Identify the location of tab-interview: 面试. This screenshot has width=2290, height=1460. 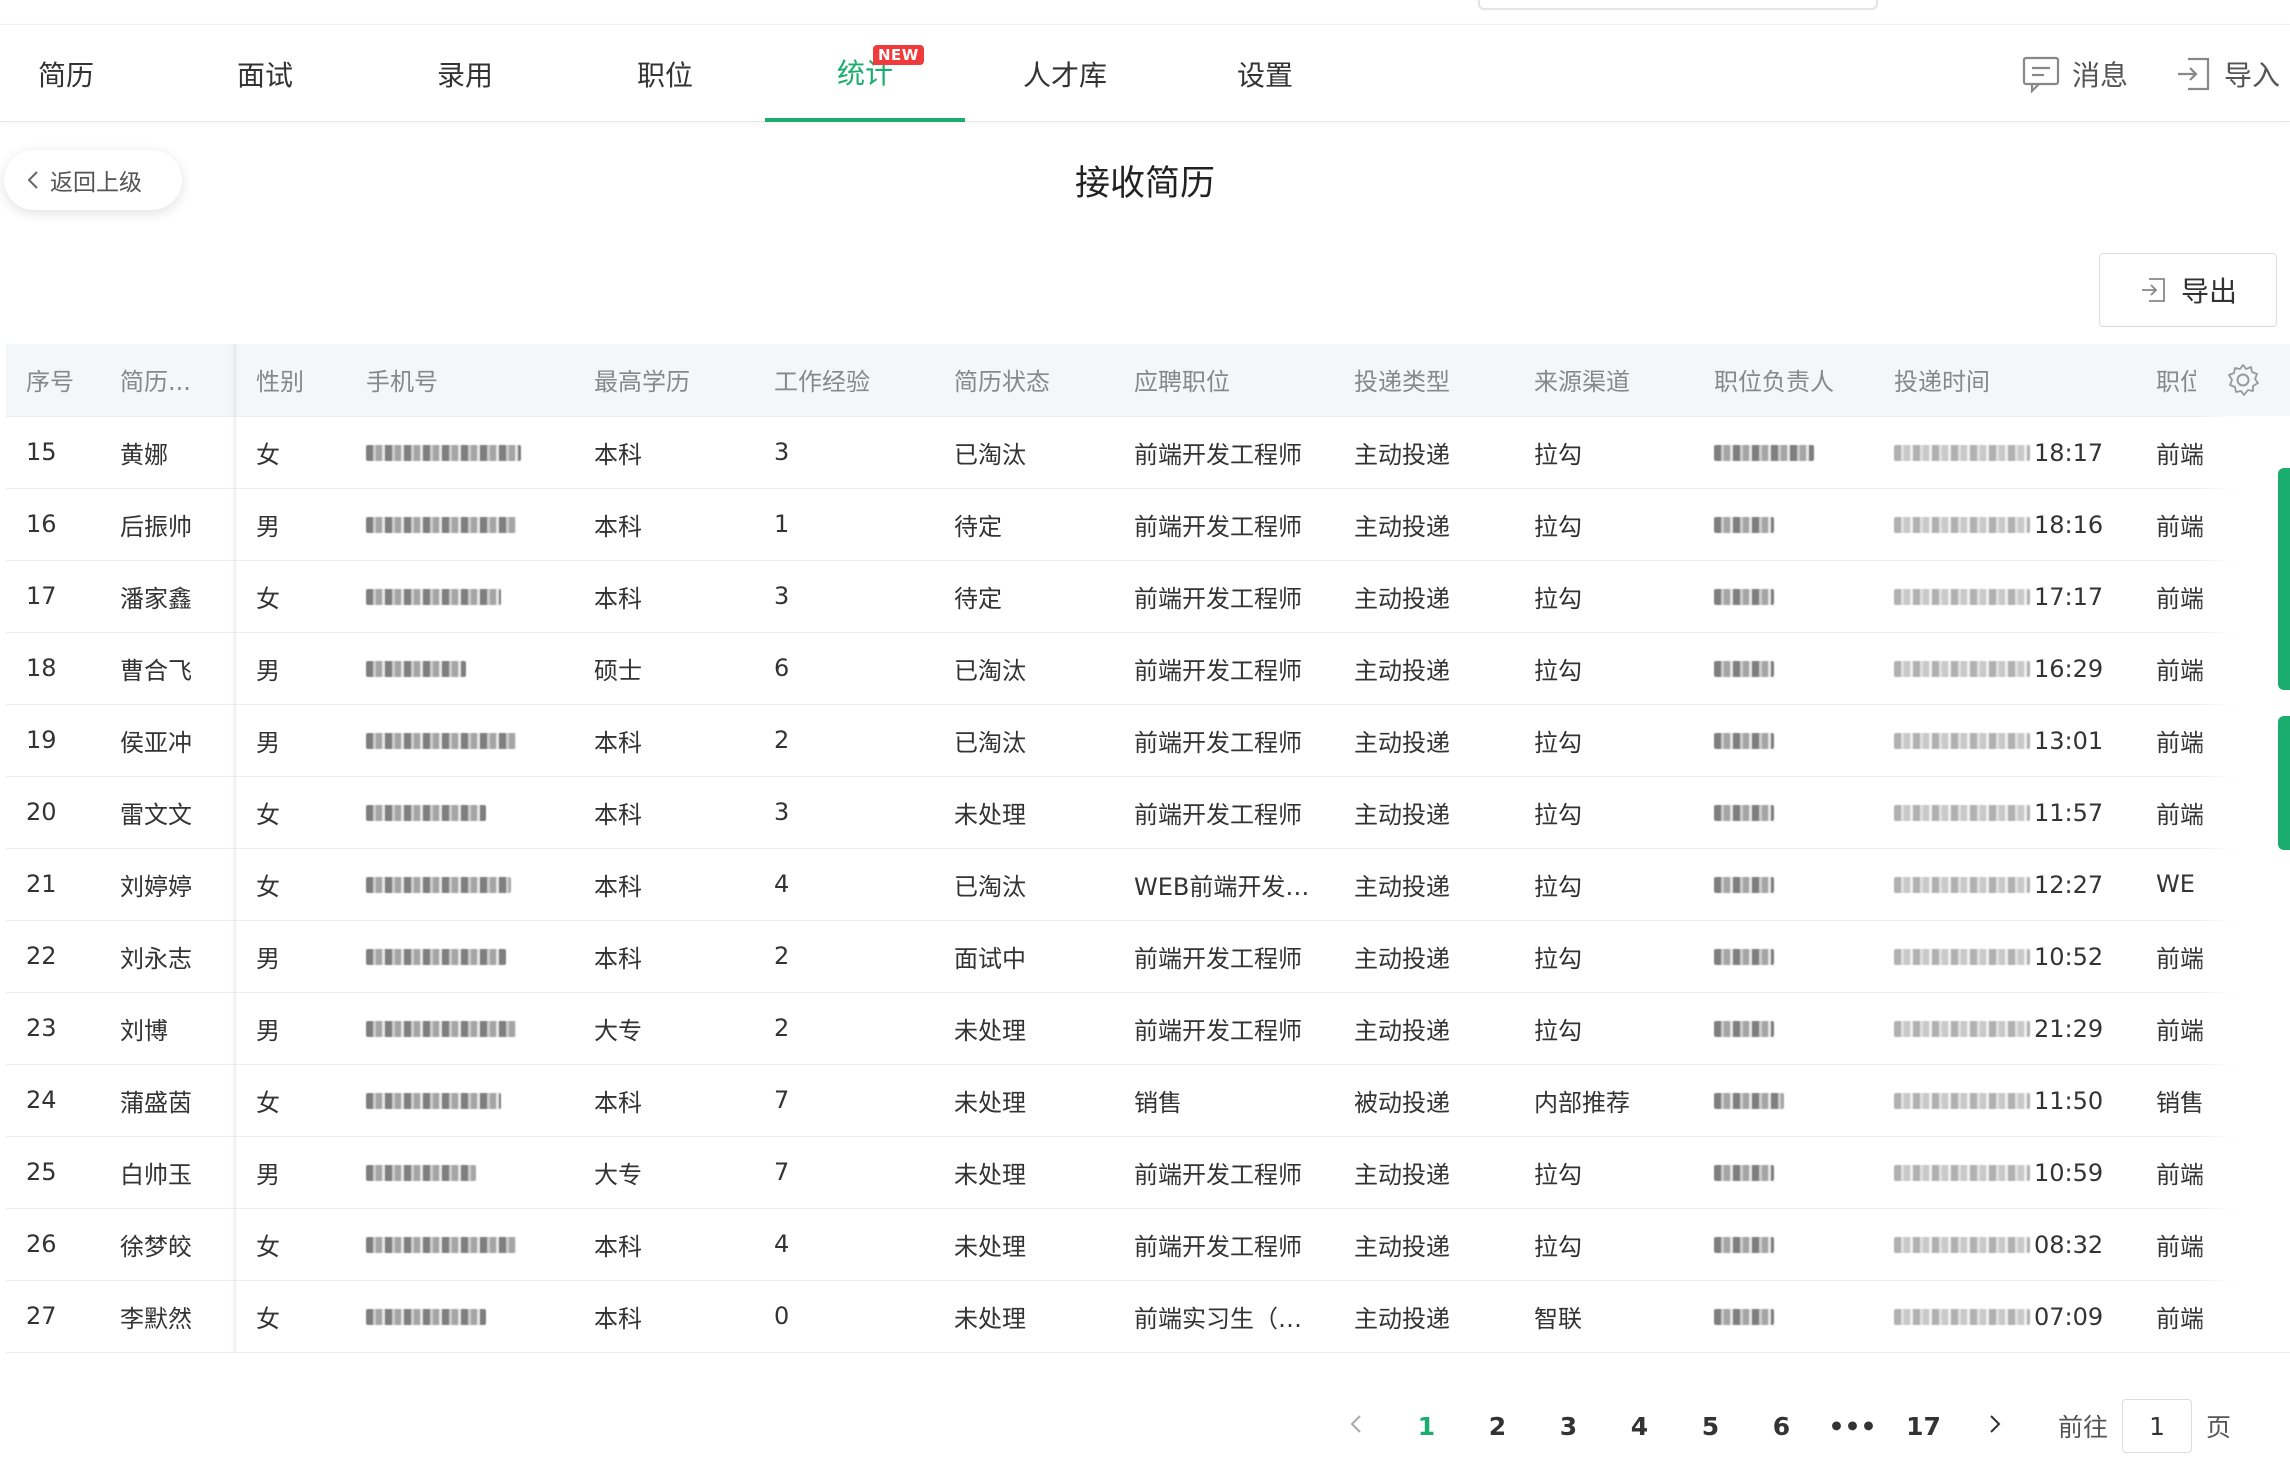
(265, 73).